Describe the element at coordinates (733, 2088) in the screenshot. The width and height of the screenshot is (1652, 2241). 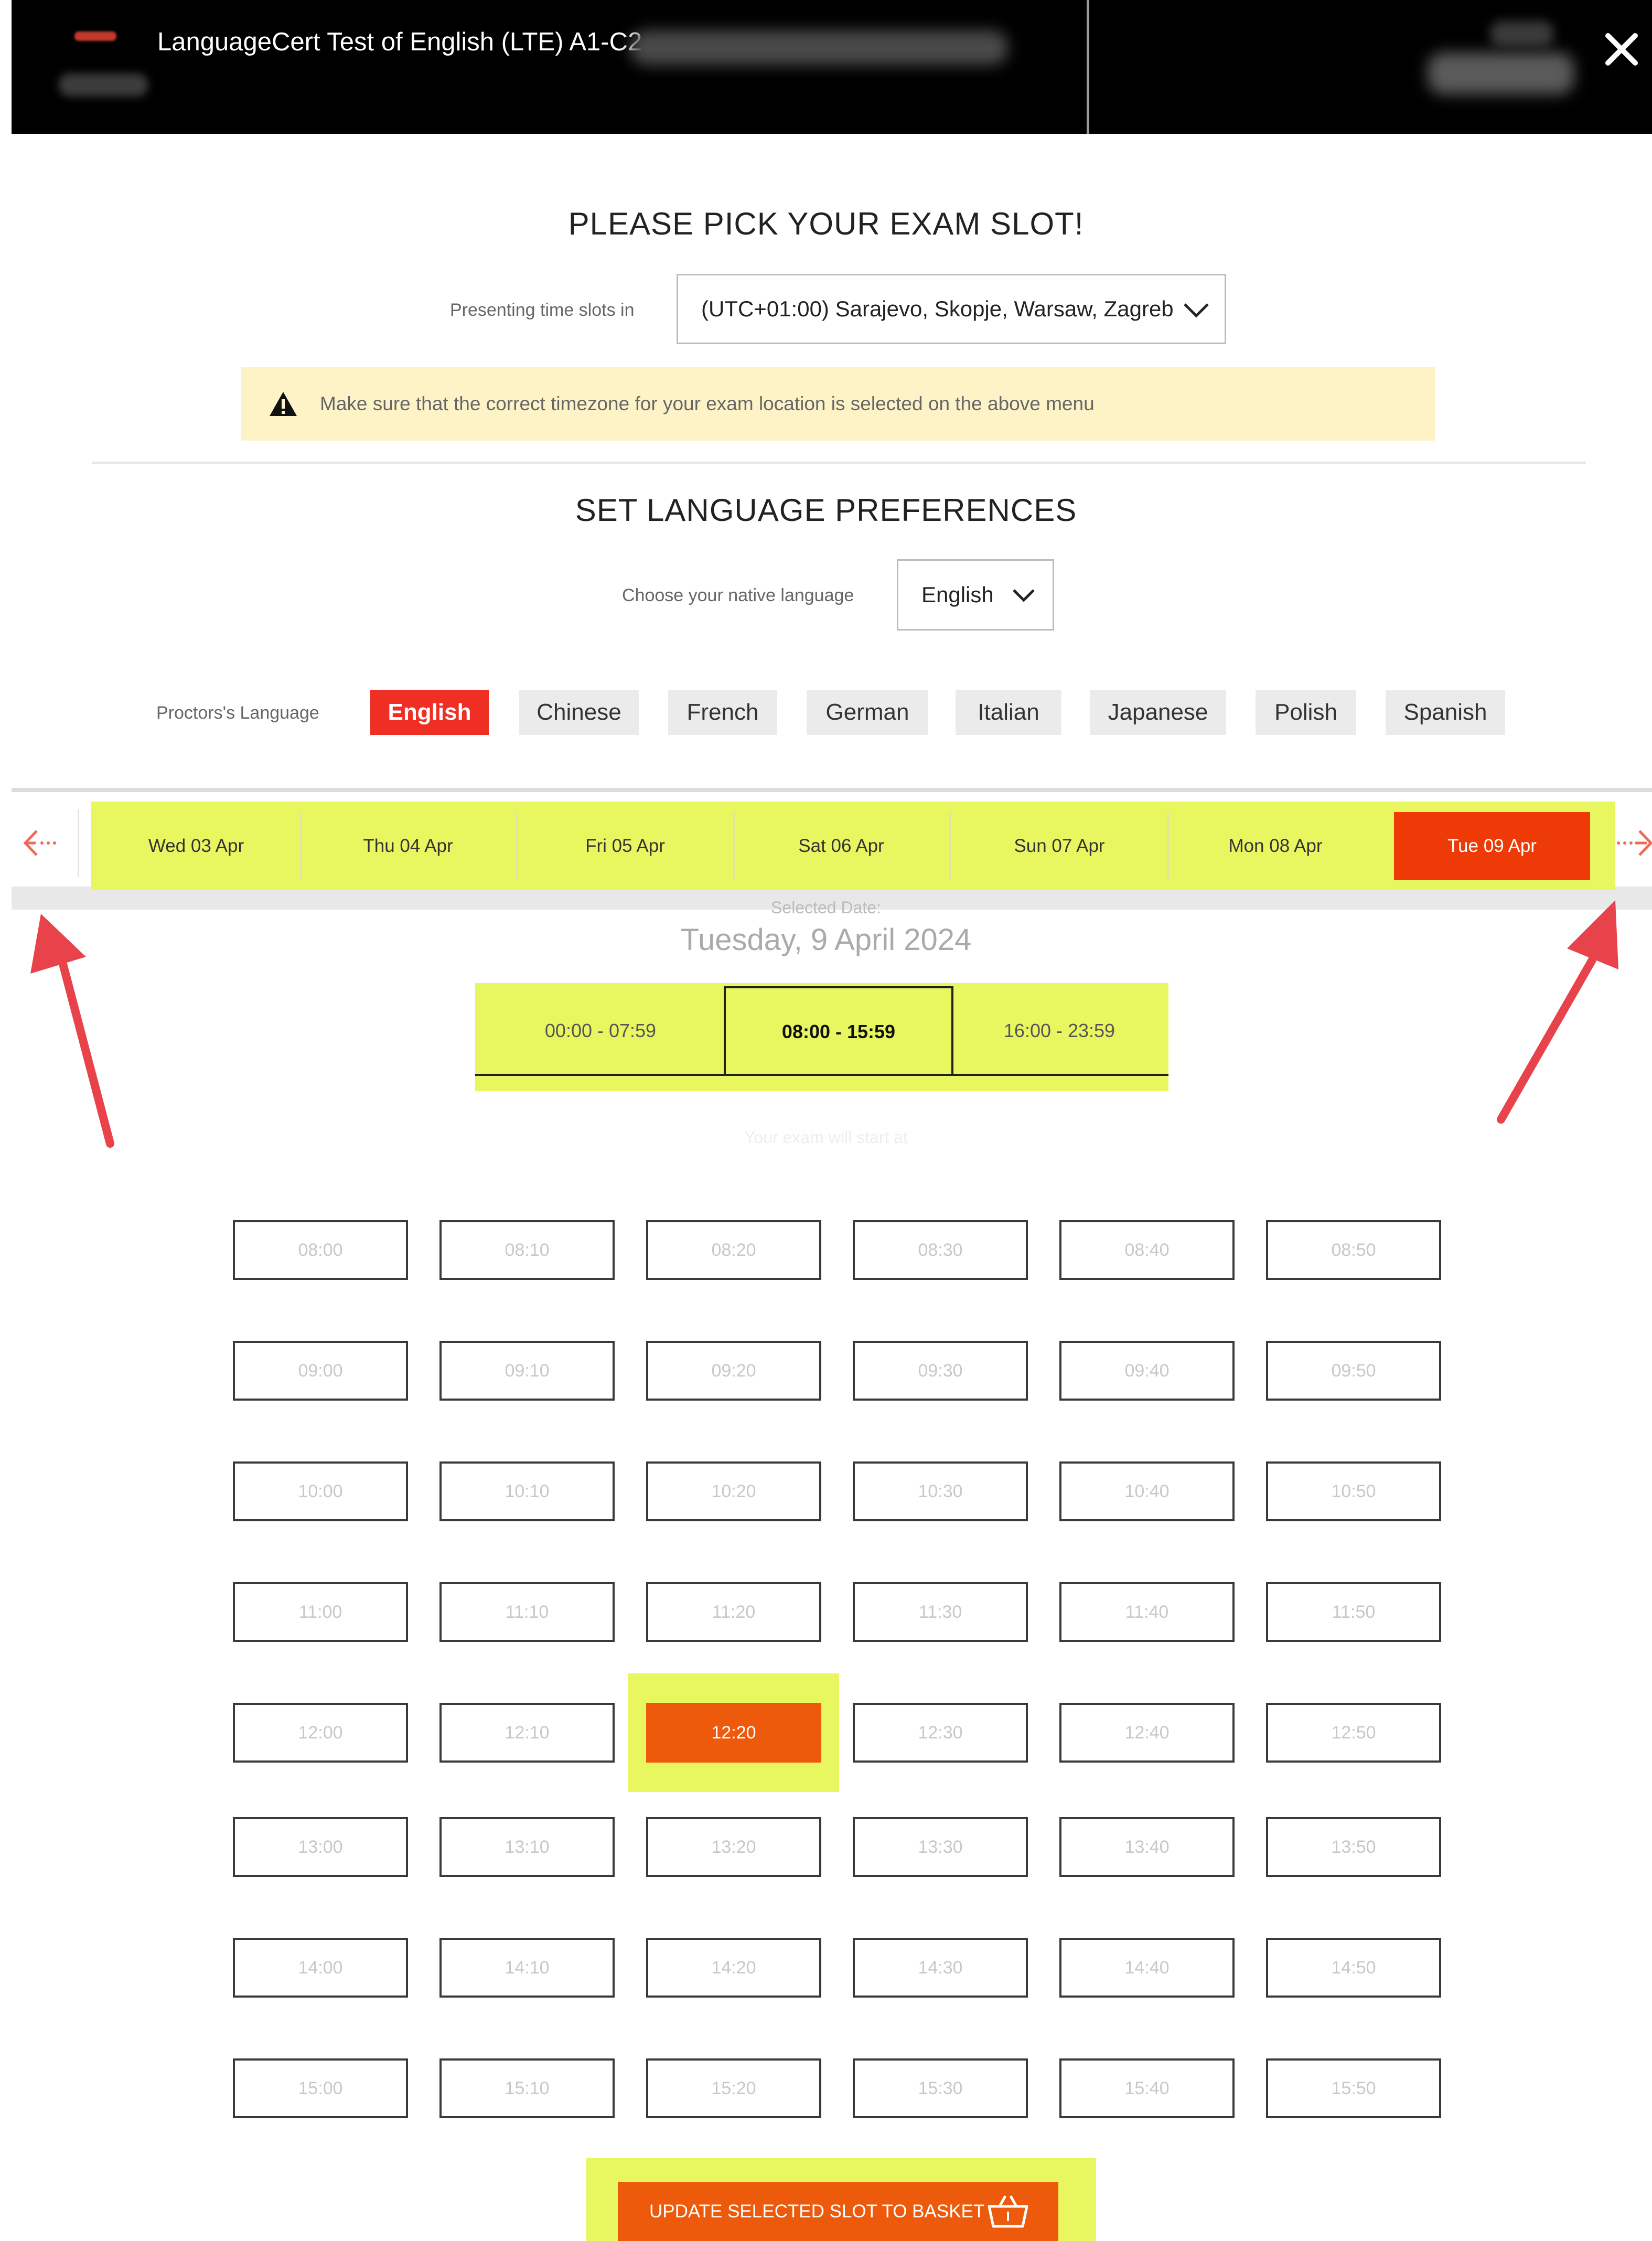
I see `time-slot-15-20: 15:20` at that location.